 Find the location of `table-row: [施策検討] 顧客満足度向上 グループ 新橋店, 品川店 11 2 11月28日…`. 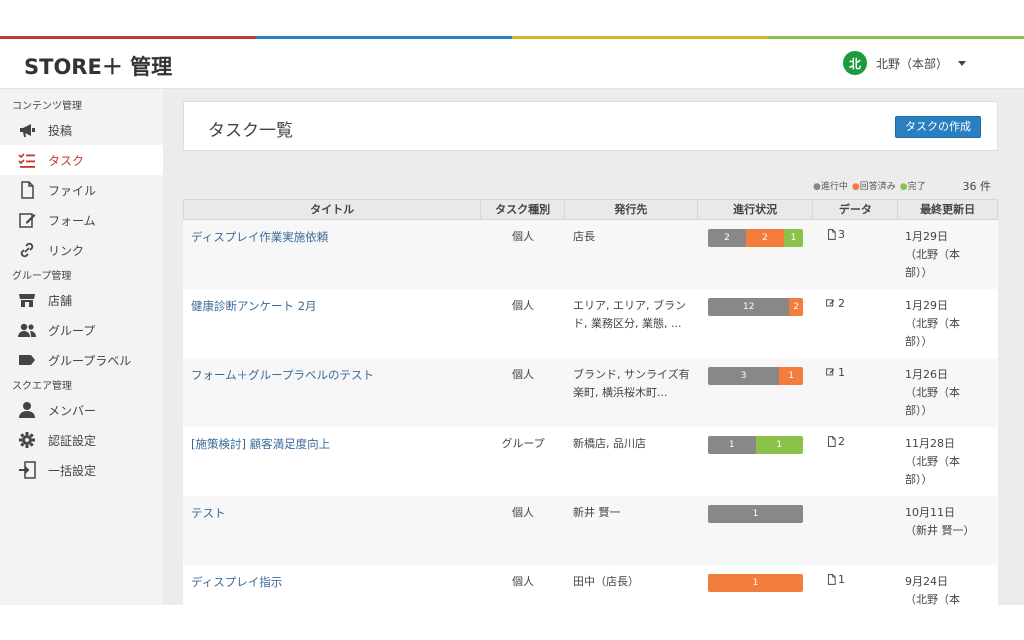

table-row: [施策検討] 顧客満足度向上 グループ 新橋店, 品川店 11 2 11月28日… is located at coordinates (590, 461).